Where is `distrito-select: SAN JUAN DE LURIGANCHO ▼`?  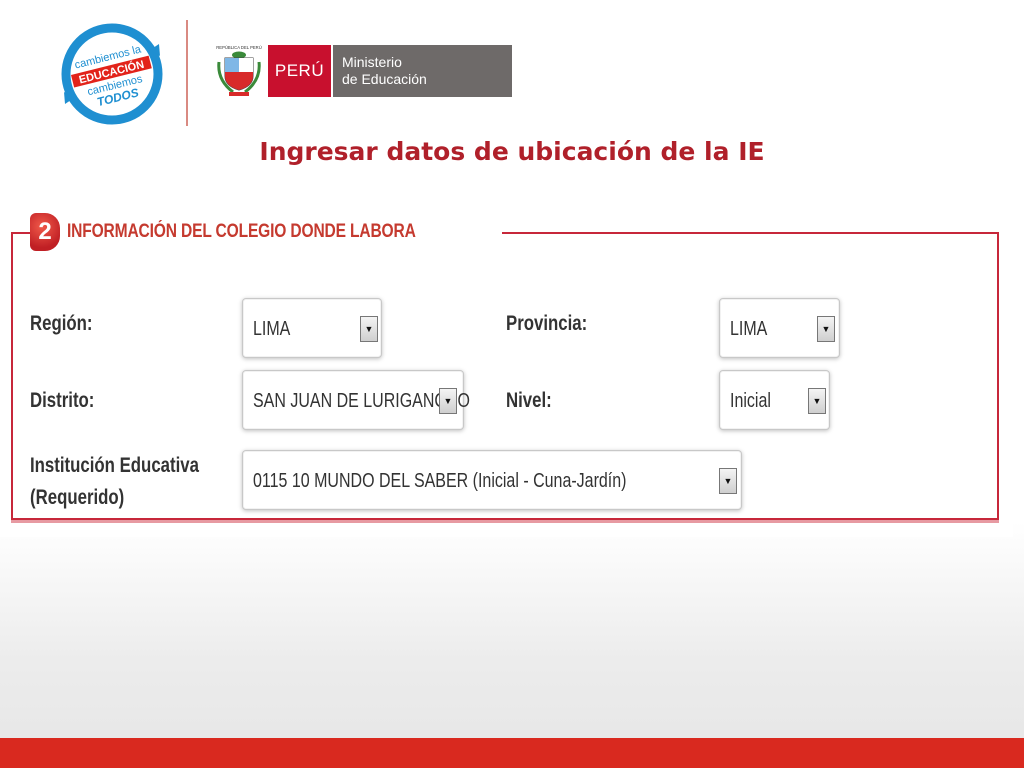
distrito-select: SAN JUAN DE LURIGANCHO ▼ is located at coordinates (356, 400).